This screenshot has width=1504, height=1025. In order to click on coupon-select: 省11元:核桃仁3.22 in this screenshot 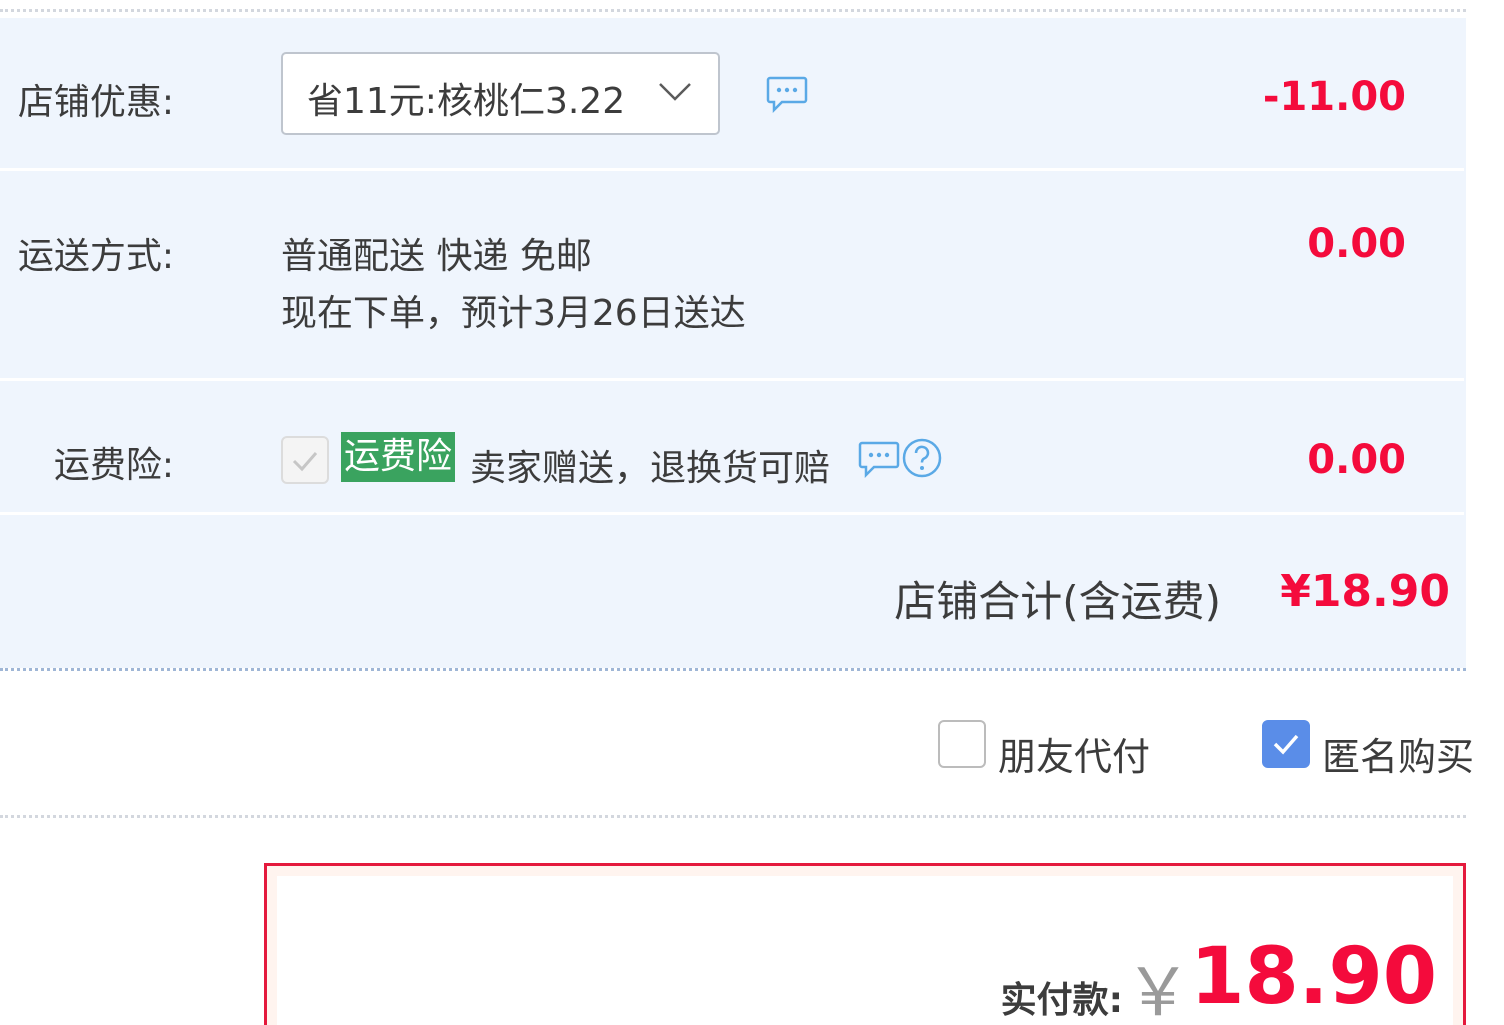, I will do `click(500, 93)`.